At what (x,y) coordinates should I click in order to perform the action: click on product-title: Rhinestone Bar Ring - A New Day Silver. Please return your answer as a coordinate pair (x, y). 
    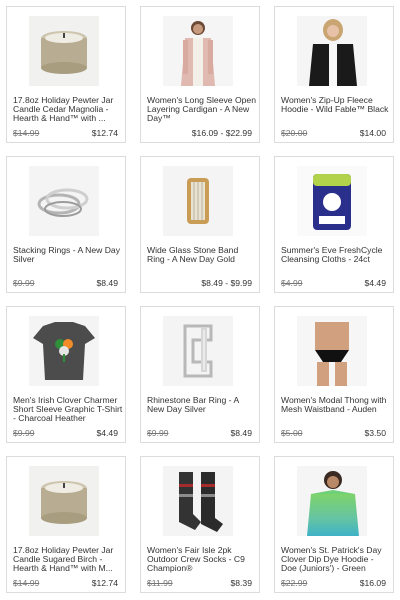
    Looking at the image, I should click on (202, 405).